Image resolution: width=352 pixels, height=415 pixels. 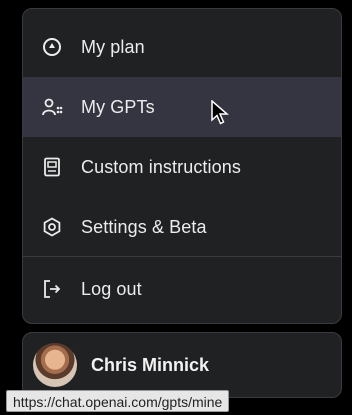 What do you see at coordinates (144, 226) in the screenshot?
I see `menu-item-label: Settings & Beta` at bounding box center [144, 226].